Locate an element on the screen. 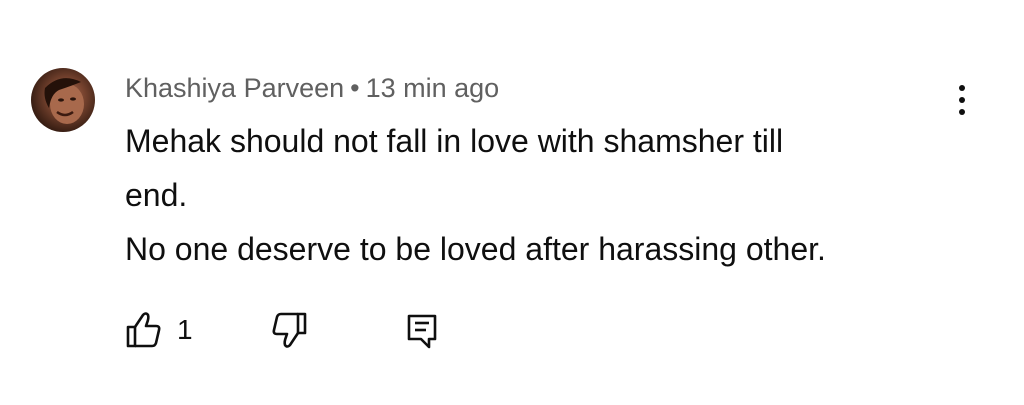  dislike-button is located at coordinates (289, 330).